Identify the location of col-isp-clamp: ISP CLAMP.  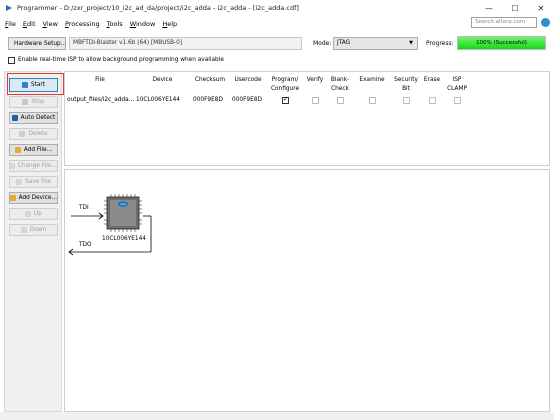
(457, 85).